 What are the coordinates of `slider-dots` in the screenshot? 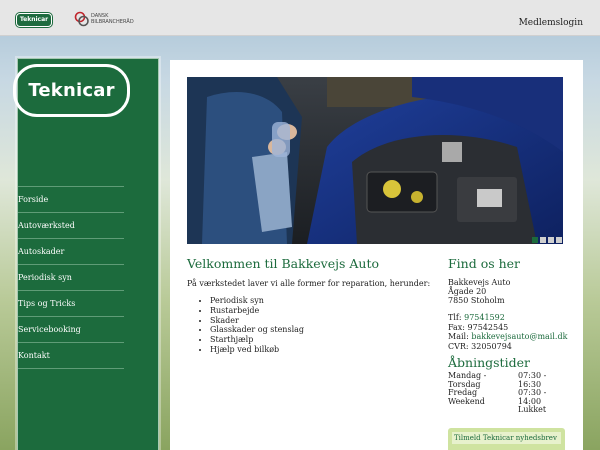 It's located at (547, 240).